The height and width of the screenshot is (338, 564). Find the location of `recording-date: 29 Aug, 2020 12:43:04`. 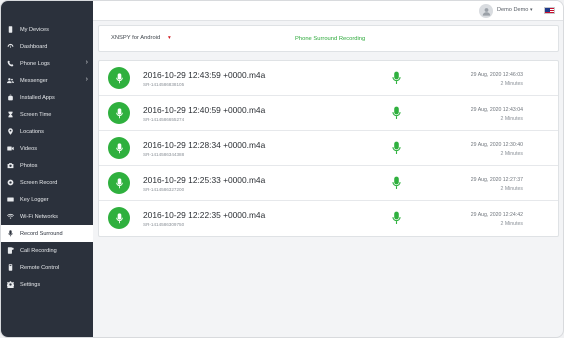

recording-date: 29 Aug, 2020 12:43:04 is located at coordinates (496, 110).